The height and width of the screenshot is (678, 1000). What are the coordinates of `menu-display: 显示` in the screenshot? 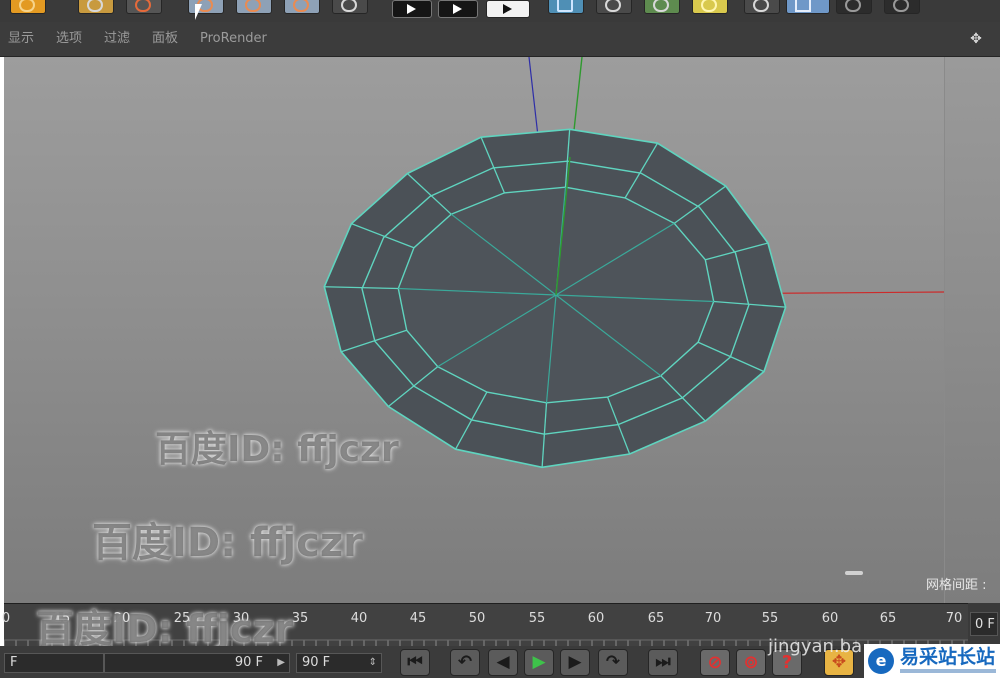 It's located at (21, 39).